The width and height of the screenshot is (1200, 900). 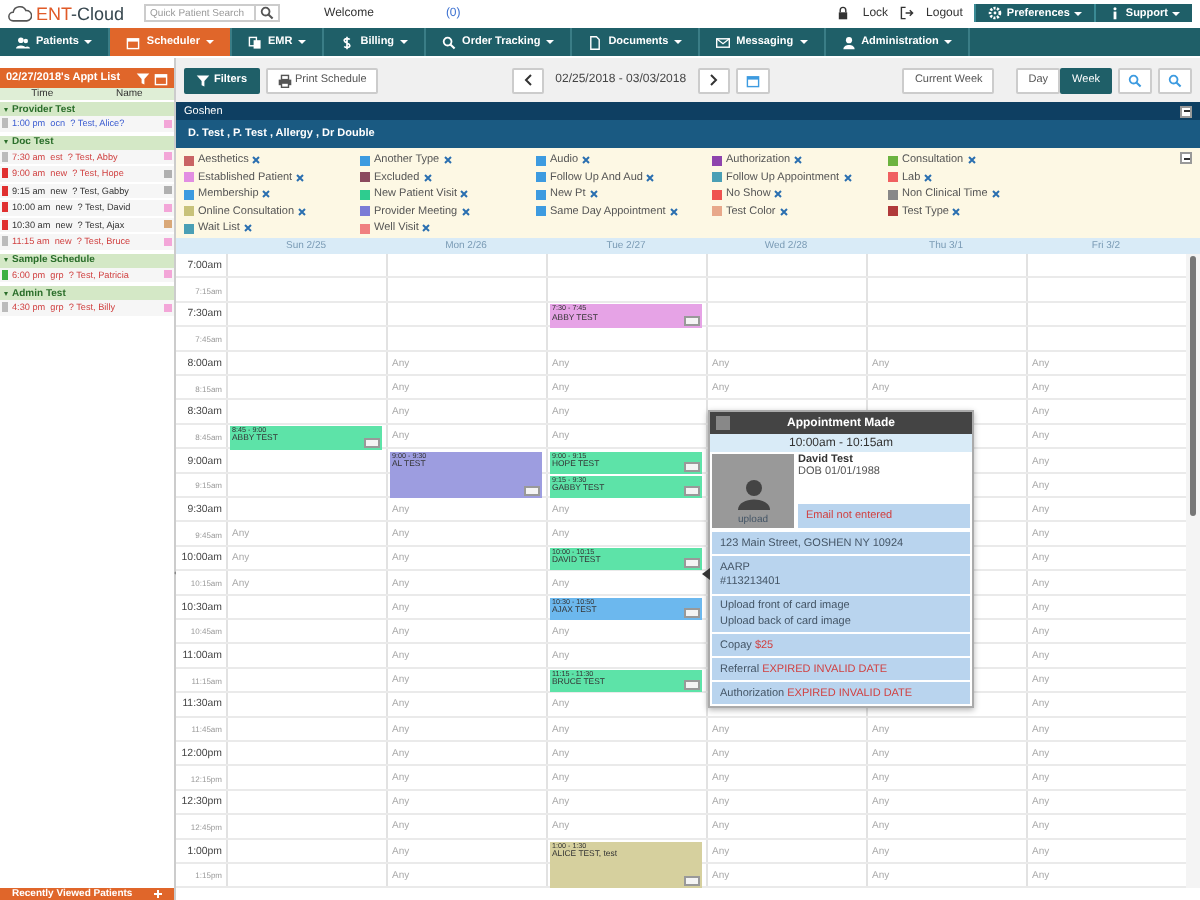 I want to click on doc-icon, so click(x=595, y=42).